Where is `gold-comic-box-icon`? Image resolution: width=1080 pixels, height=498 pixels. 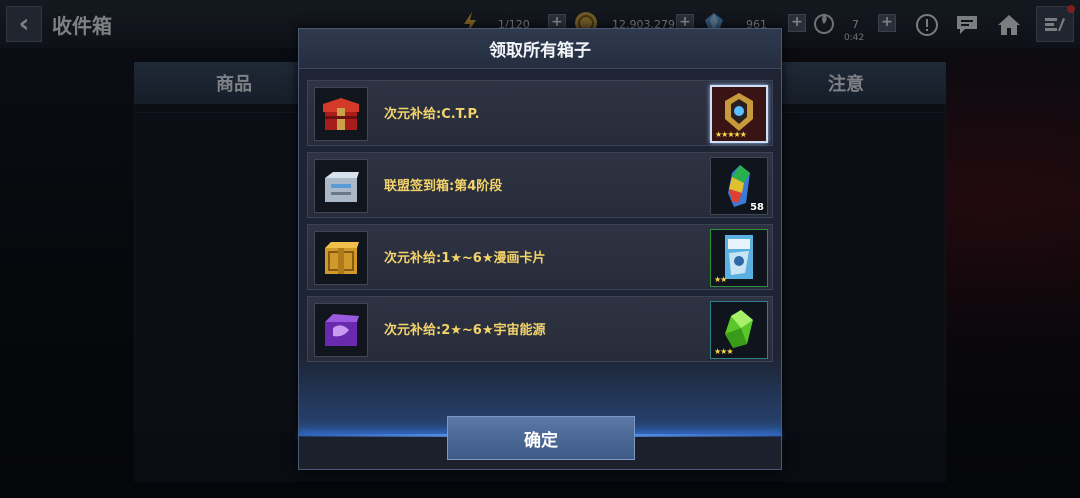
gold-comic-box-icon is located at coordinates (341, 258).